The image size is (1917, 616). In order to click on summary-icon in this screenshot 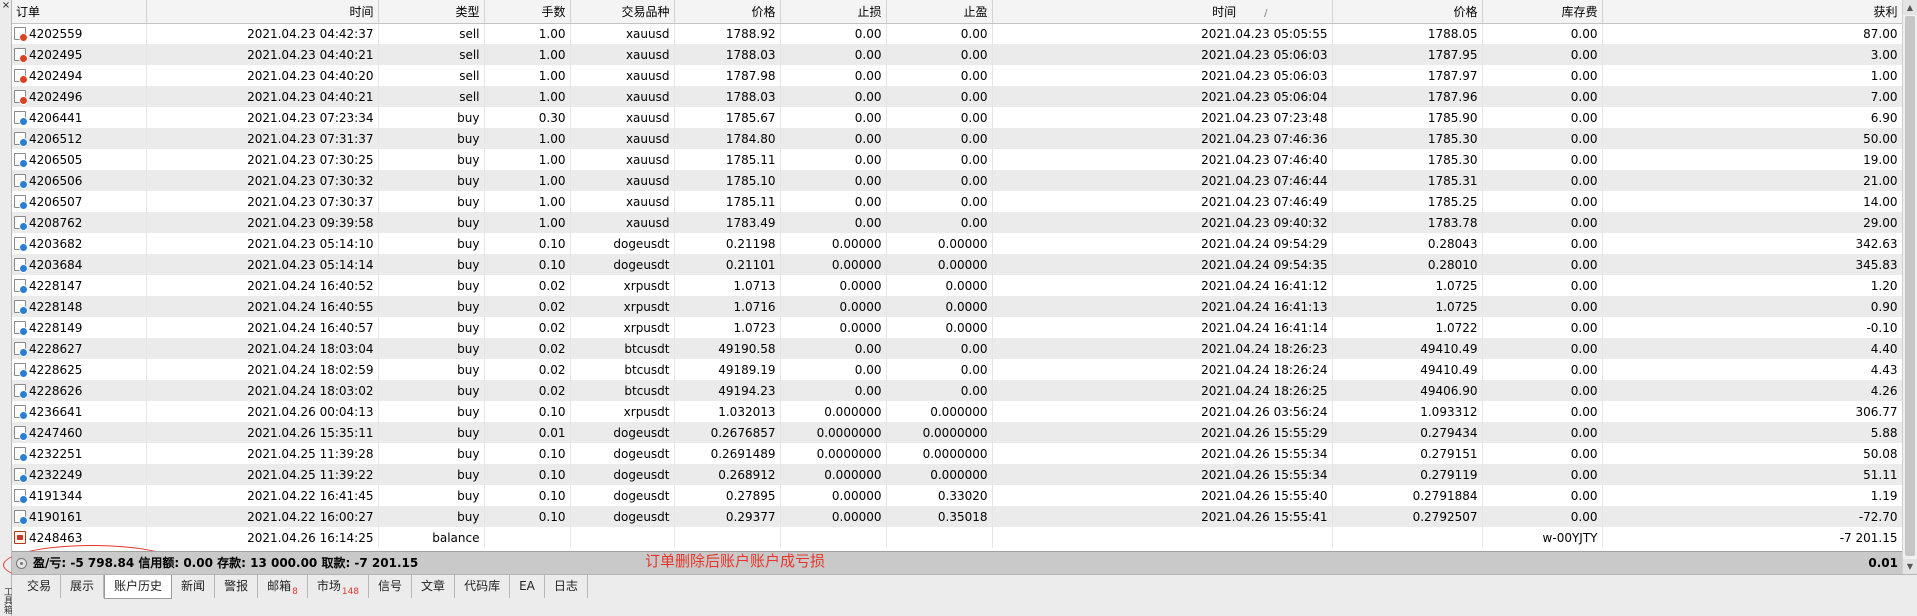, I will do `click(21, 563)`.